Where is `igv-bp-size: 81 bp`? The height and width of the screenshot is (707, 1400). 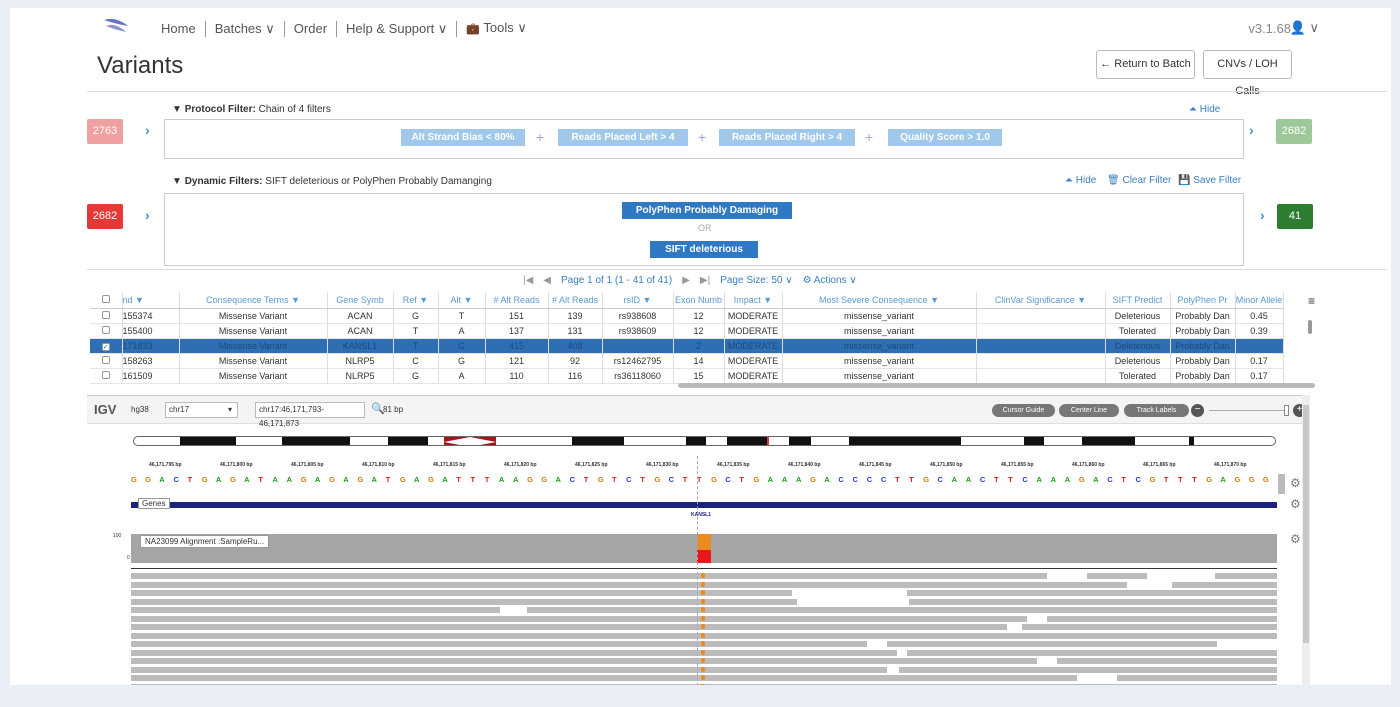 igv-bp-size: 81 bp is located at coordinates (393, 409).